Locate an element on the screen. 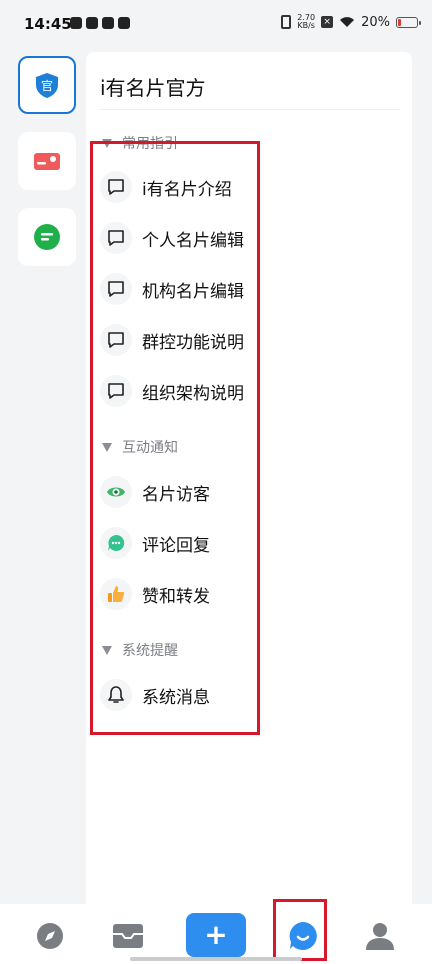 This screenshot has width=432, height=964. network-speed-unit: KB/s is located at coordinates (306, 25).